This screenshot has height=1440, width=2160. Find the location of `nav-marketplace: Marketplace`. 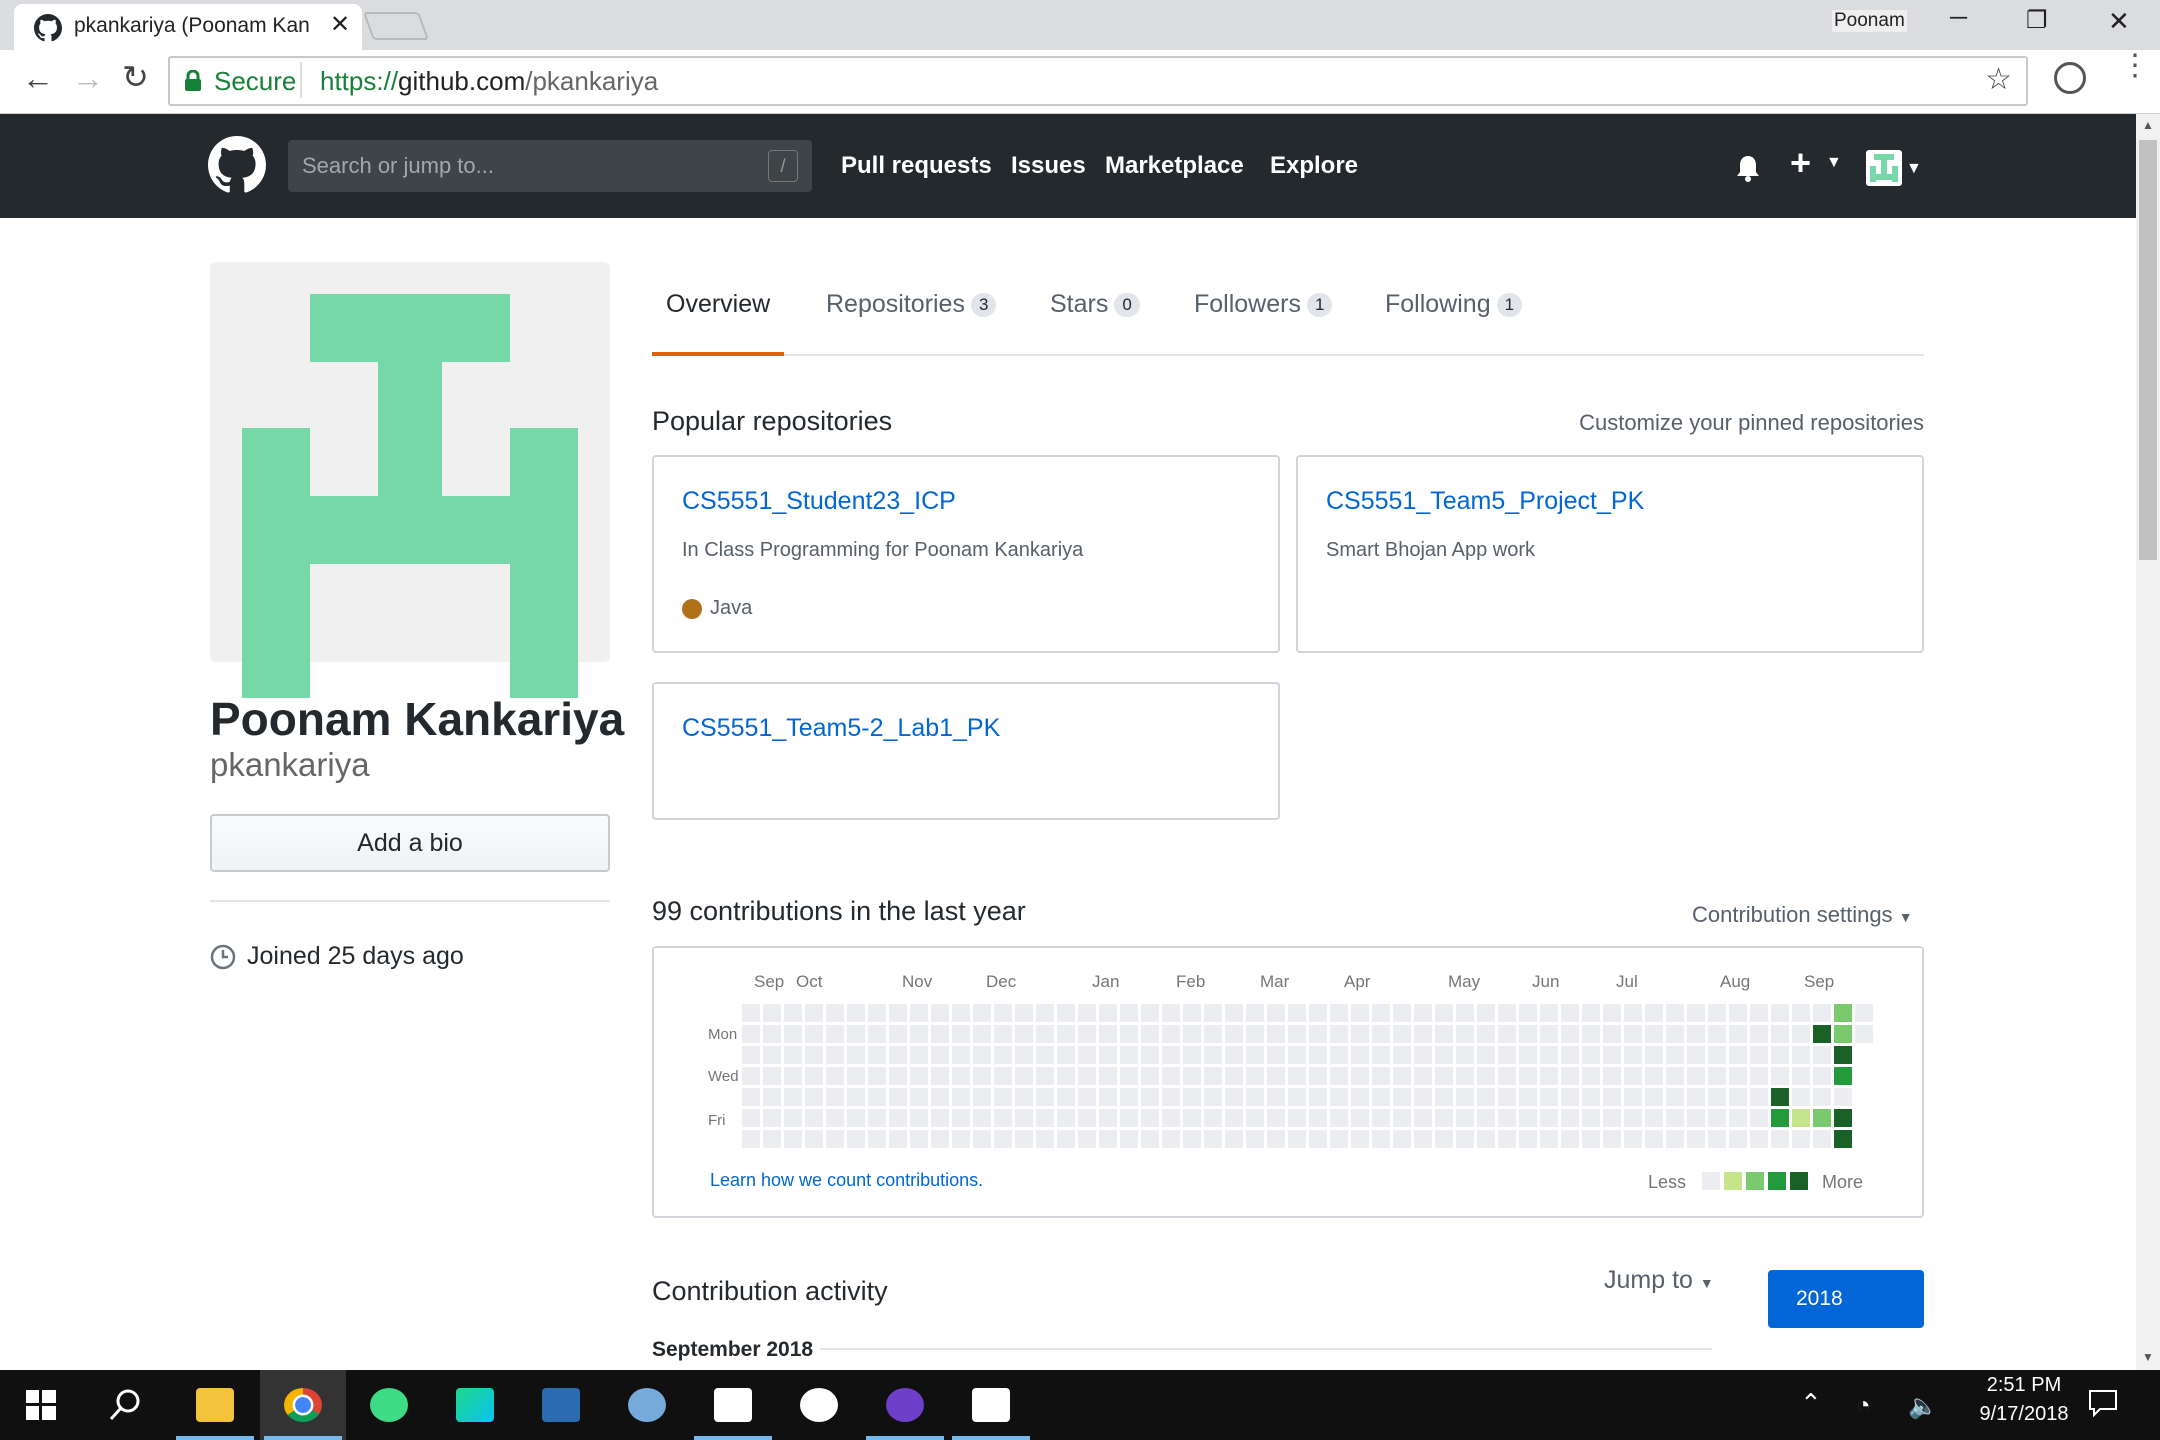

nav-marketplace: Marketplace is located at coordinates (1174, 166).